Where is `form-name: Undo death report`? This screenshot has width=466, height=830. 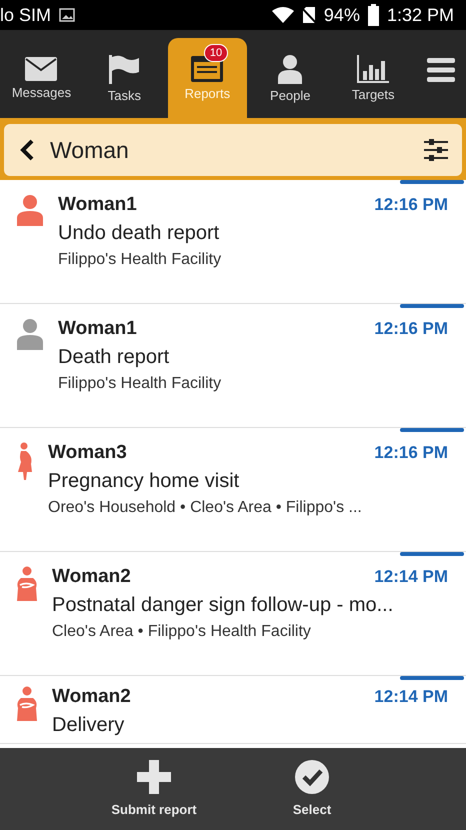
form-name: Undo death report is located at coordinates (139, 233).